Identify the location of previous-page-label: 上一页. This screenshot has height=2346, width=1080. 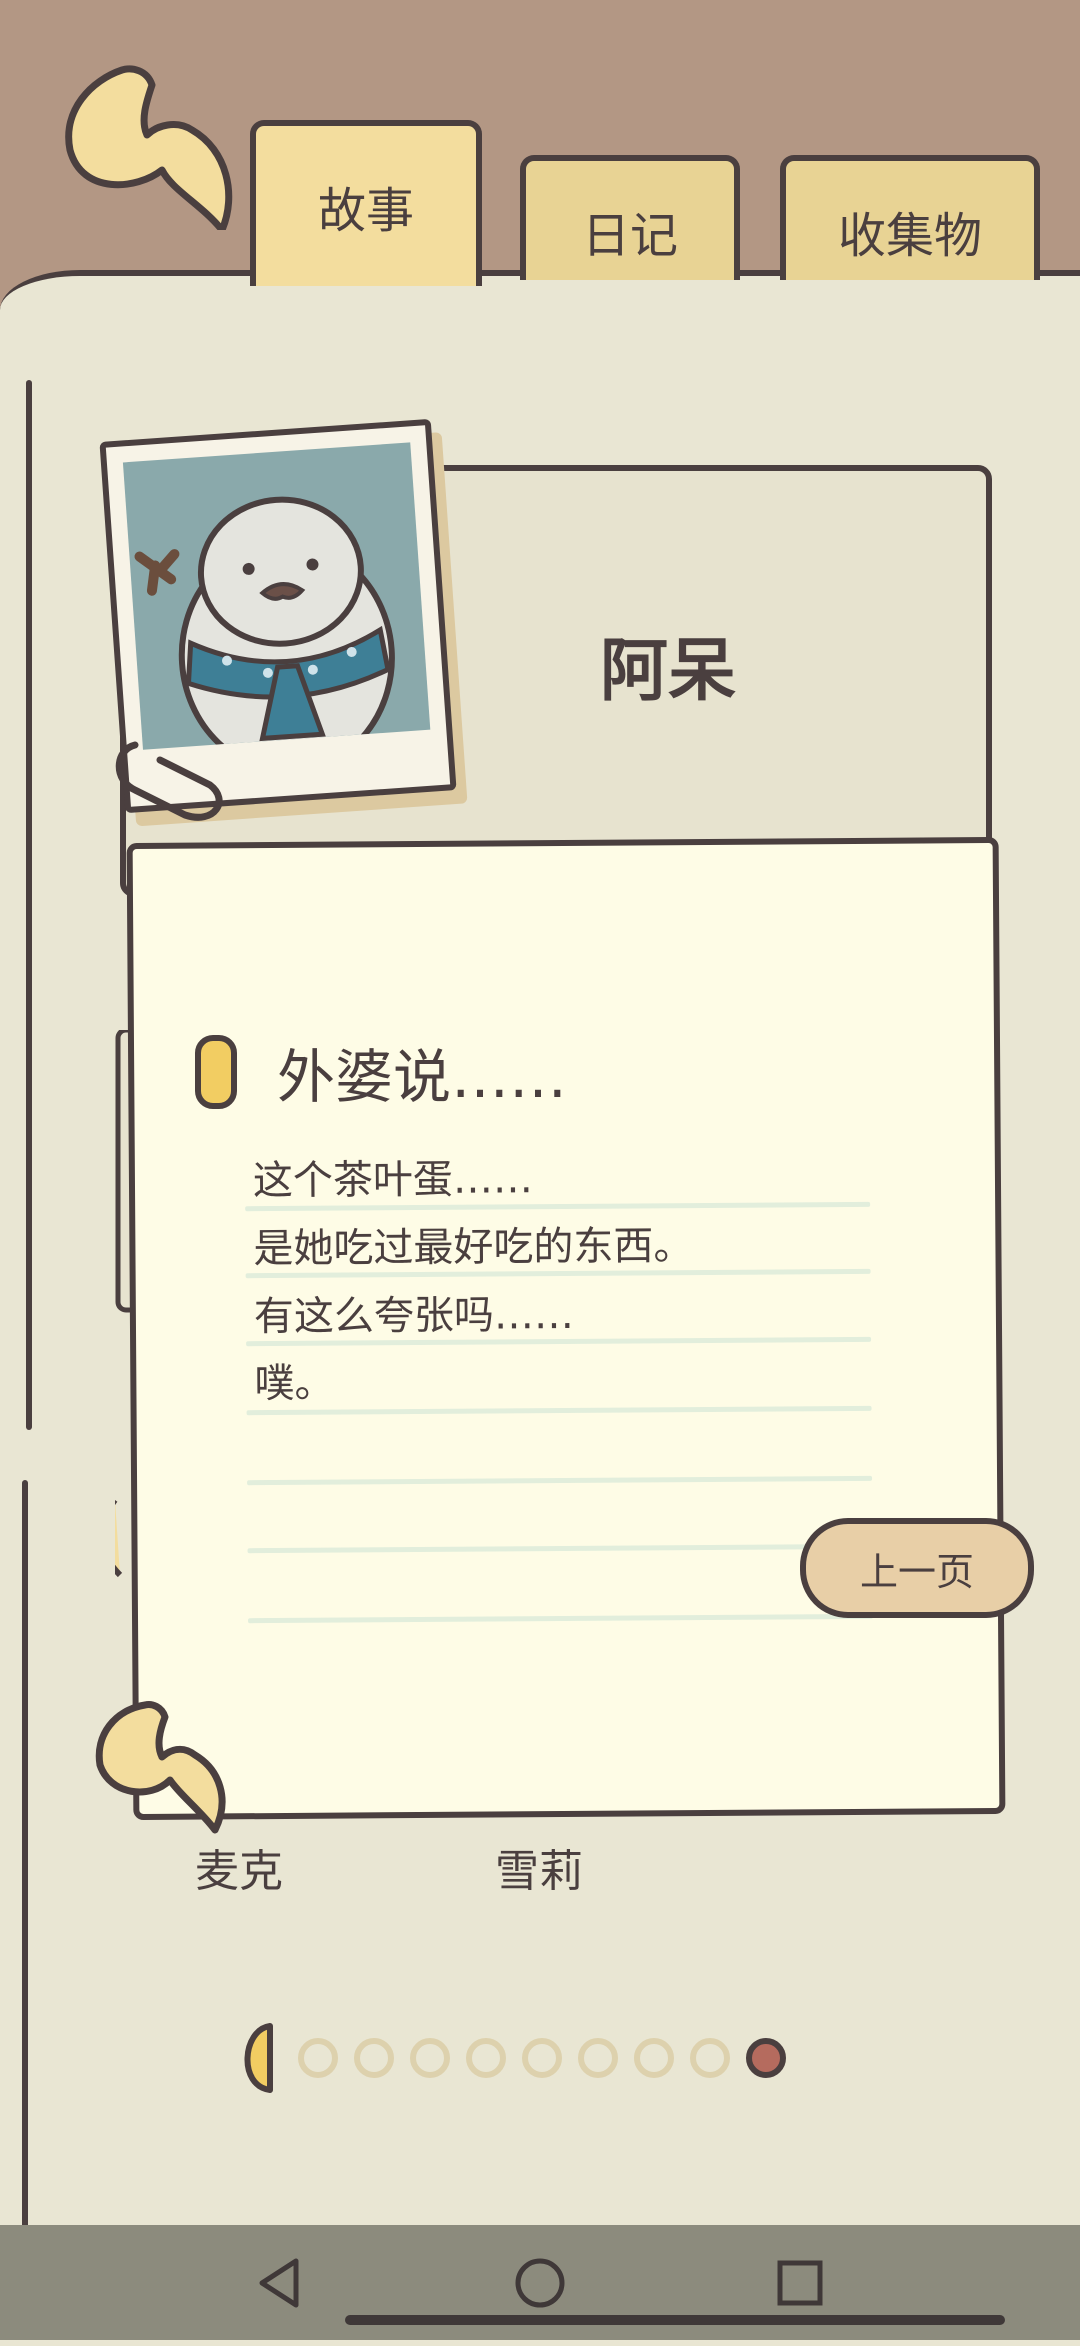
(916, 1571).